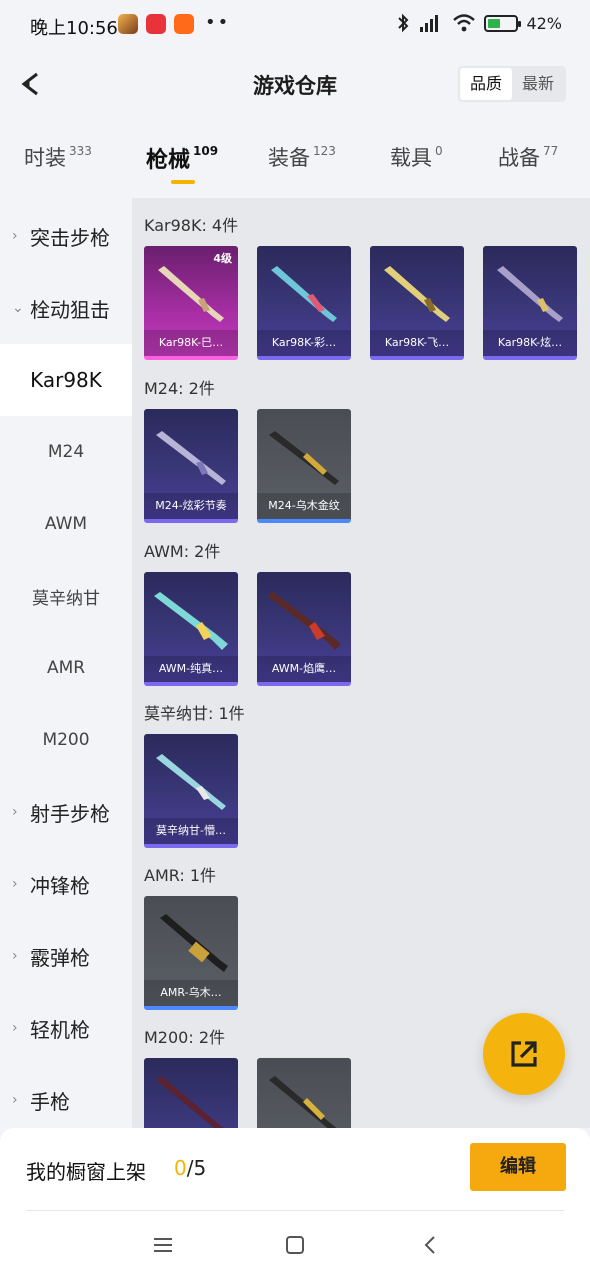 This screenshot has height=1280, width=590. Describe the element at coordinates (66, 812) in the screenshot. I see `sidebar-item-marksman-rifle: › 射手步枪` at that location.